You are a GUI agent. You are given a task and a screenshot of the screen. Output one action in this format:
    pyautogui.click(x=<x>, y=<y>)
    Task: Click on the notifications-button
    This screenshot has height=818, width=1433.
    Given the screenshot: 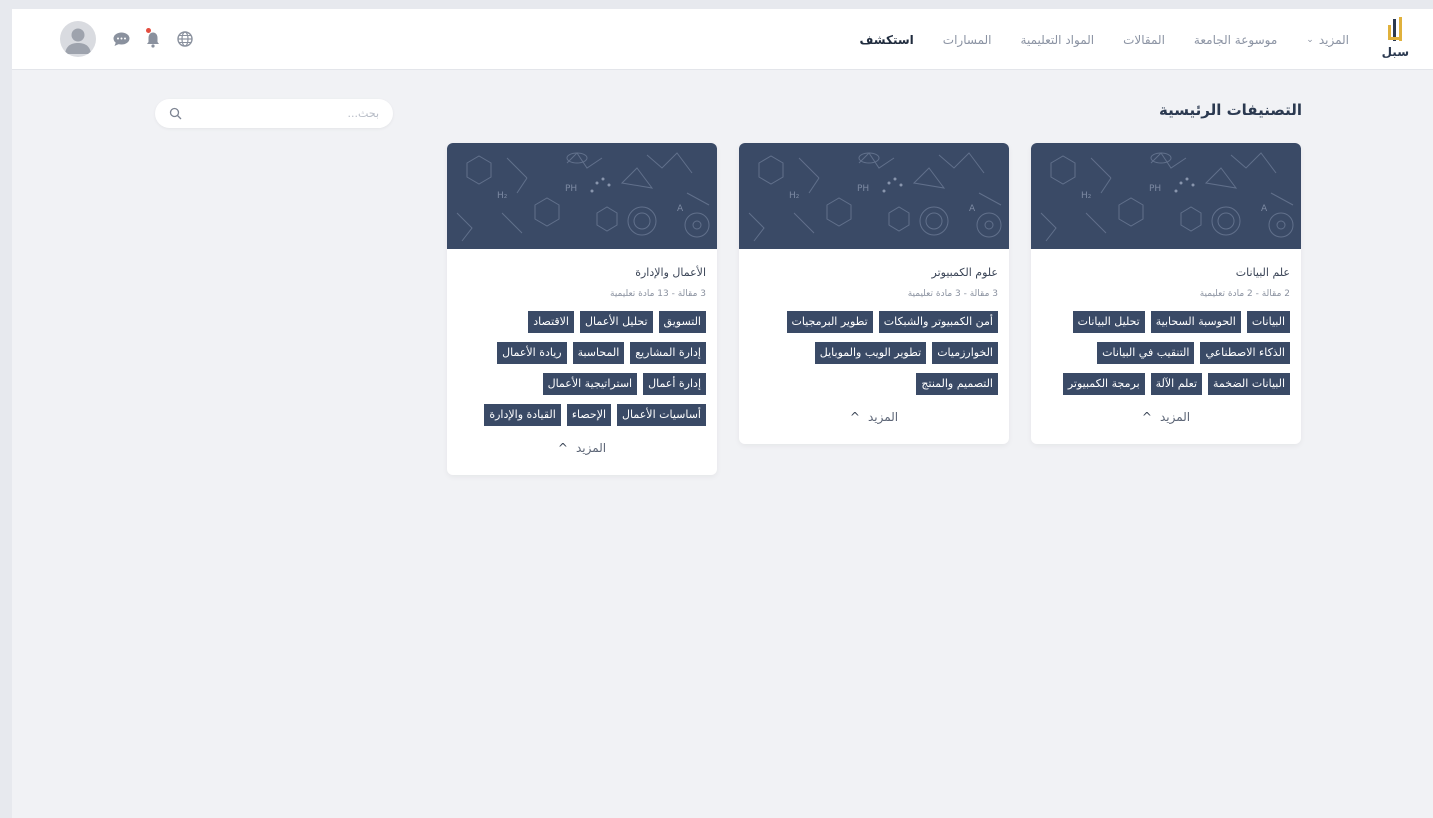 What is the action you would take?
    pyautogui.click(x=153, y=39)
    